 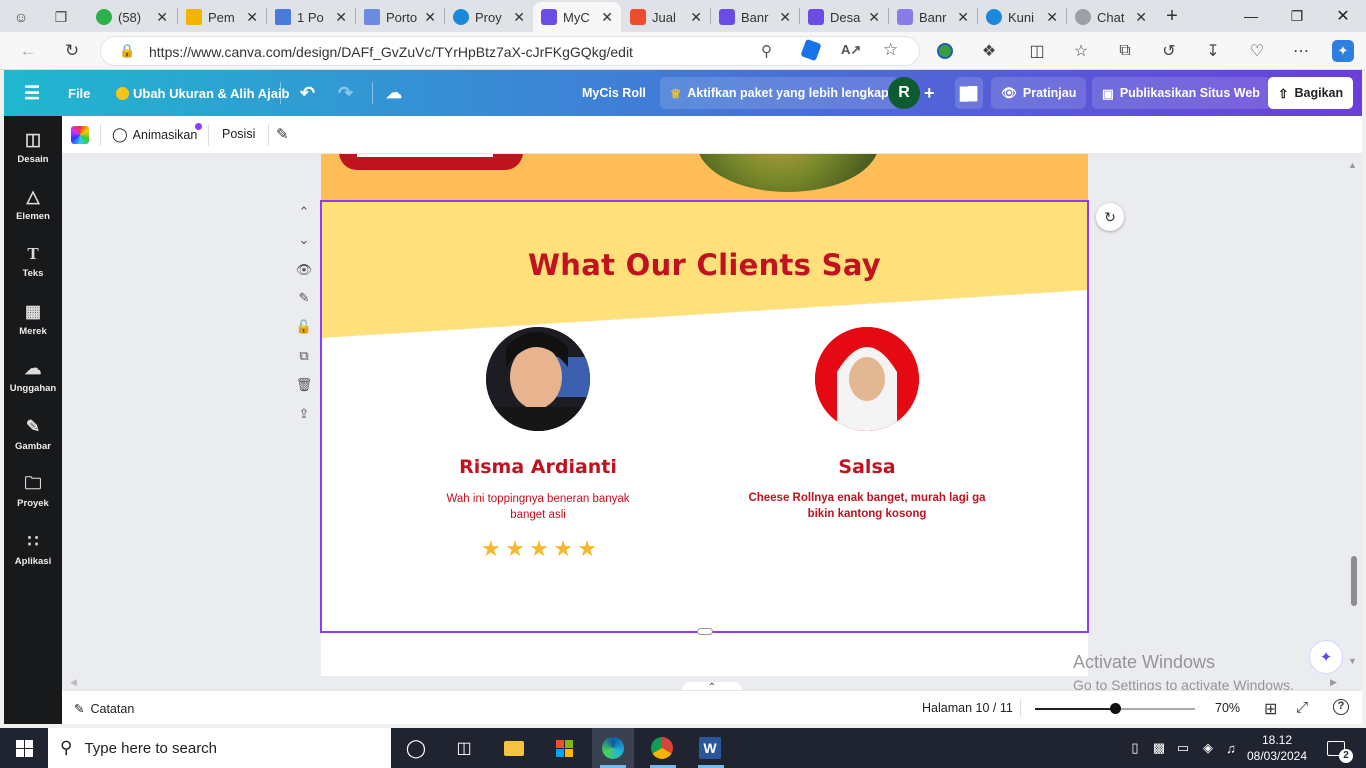 What do you see at coordinates (1213, 51) in the screenshot?
I see `downloads-icon: ↧` at bounding box center [1213, 51].